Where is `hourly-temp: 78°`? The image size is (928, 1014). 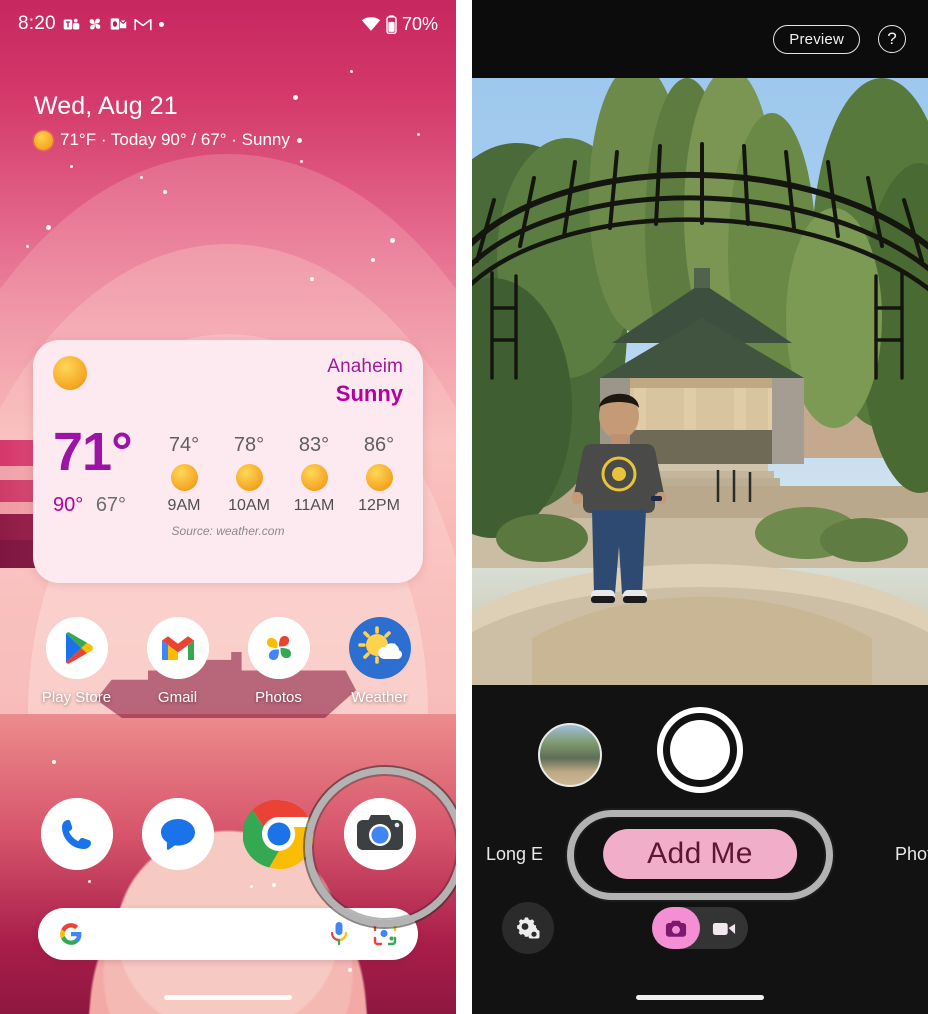
hourly-temp: 78° is located at coordinates (249, 445).